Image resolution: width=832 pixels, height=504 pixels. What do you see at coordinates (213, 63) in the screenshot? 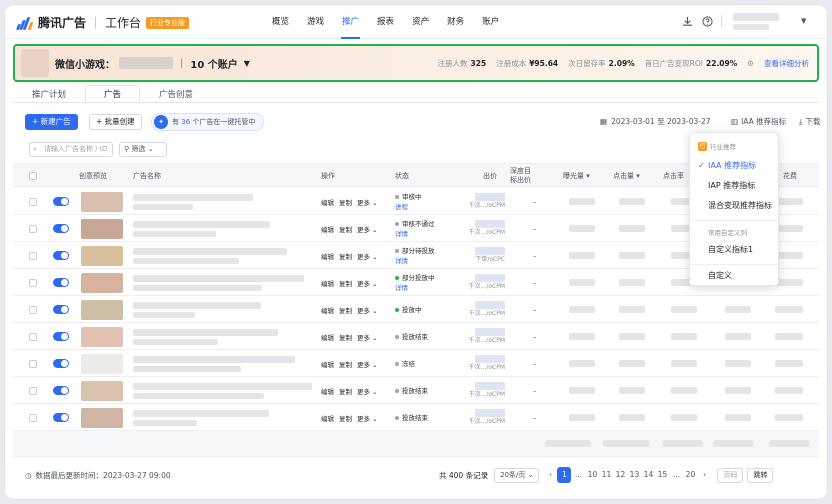
I see `account-count: 10 个账户` at bounding box center [213, 63].